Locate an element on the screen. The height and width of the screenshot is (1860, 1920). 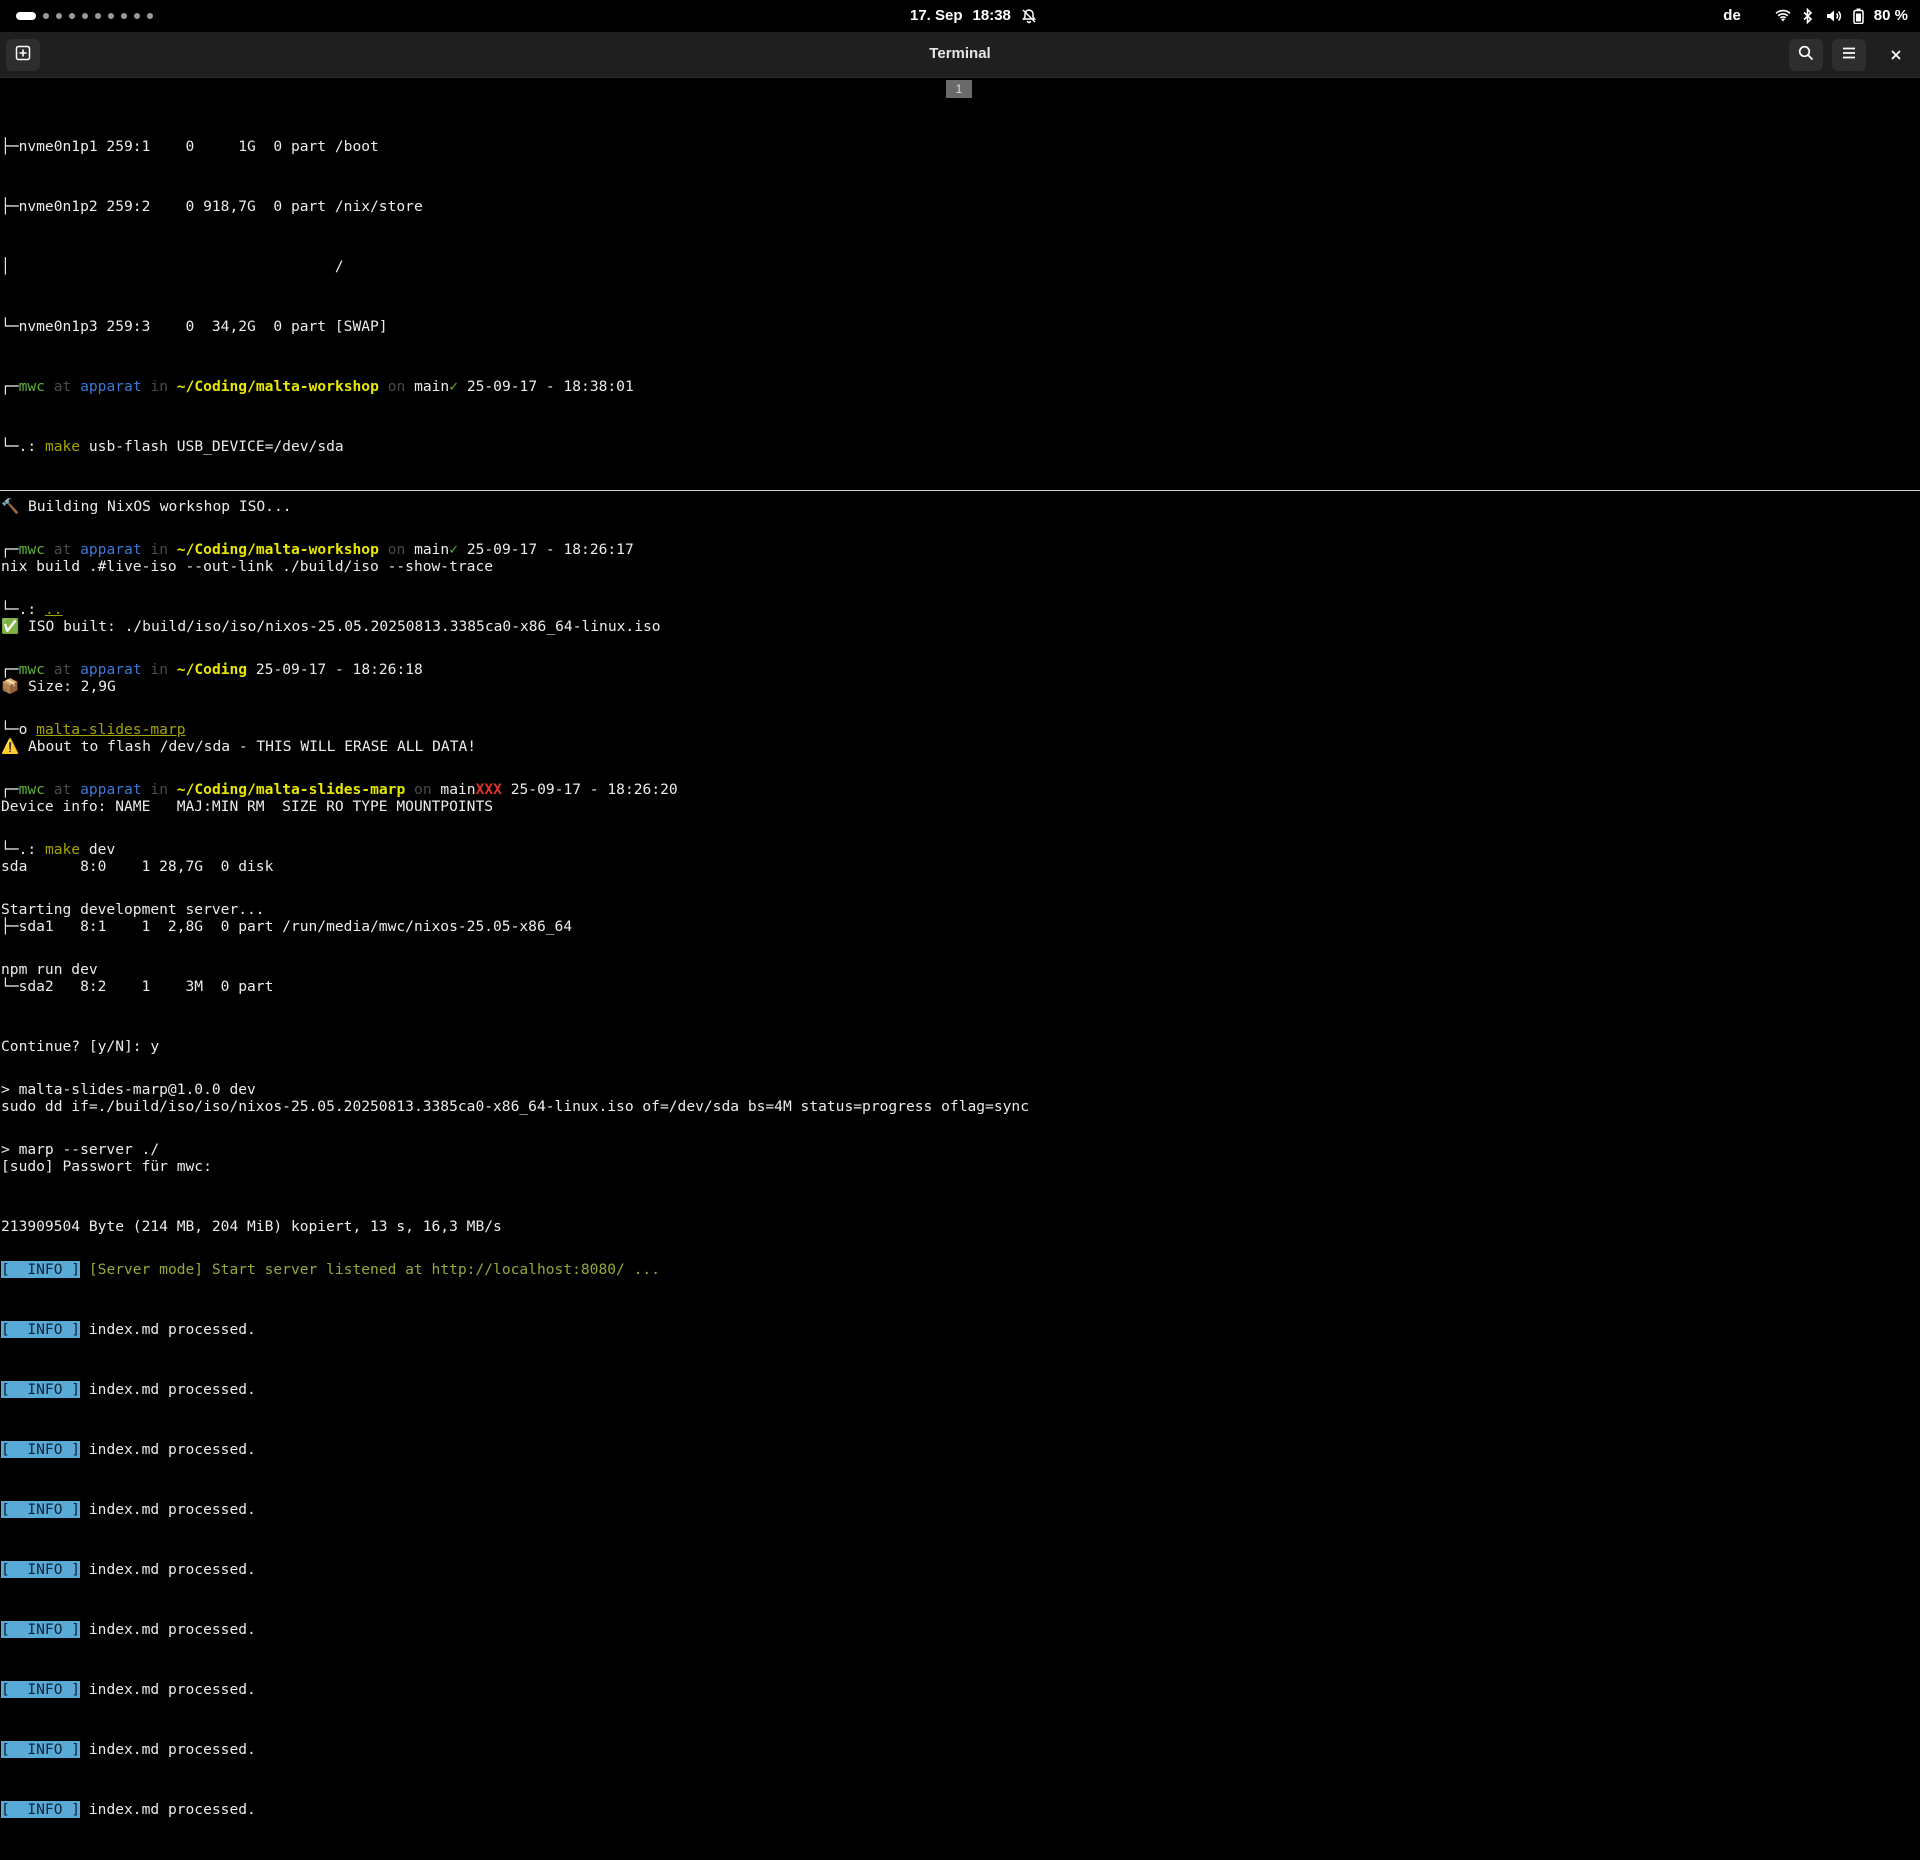
terminal-line: > marp --server ./ is located at coordinates (80, 1149).